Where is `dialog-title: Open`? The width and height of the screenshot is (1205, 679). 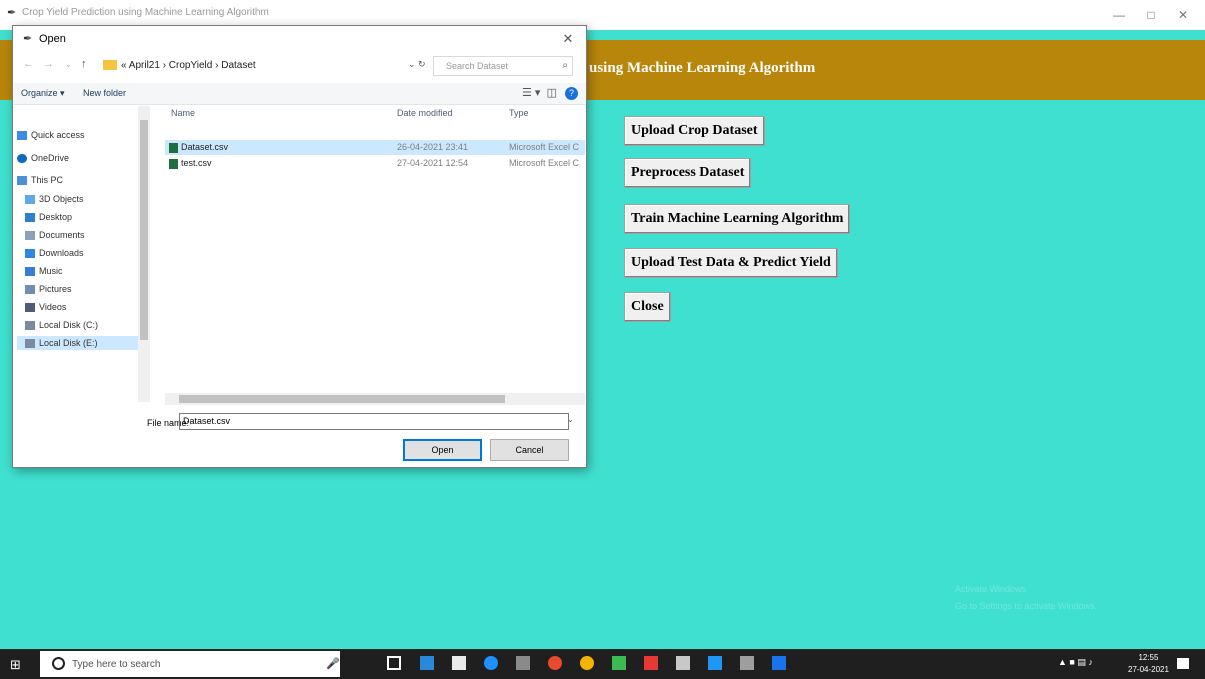 dialog-title: Open is located at coordinates (52, 39).